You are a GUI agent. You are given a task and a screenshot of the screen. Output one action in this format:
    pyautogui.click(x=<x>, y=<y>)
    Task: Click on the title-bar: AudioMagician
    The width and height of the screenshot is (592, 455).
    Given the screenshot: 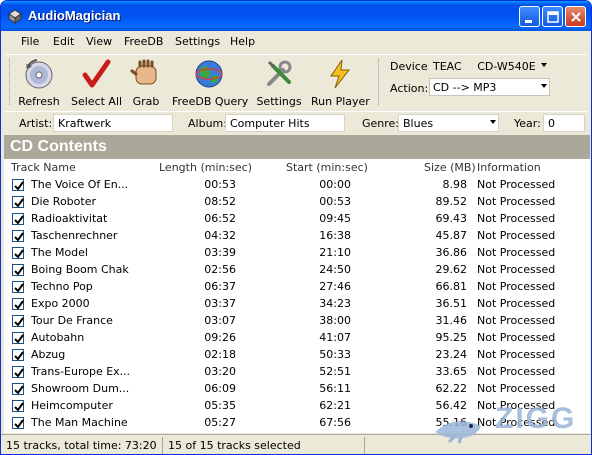 What is the action you would take?
    pyautogui.click(x=296, y=16)
    